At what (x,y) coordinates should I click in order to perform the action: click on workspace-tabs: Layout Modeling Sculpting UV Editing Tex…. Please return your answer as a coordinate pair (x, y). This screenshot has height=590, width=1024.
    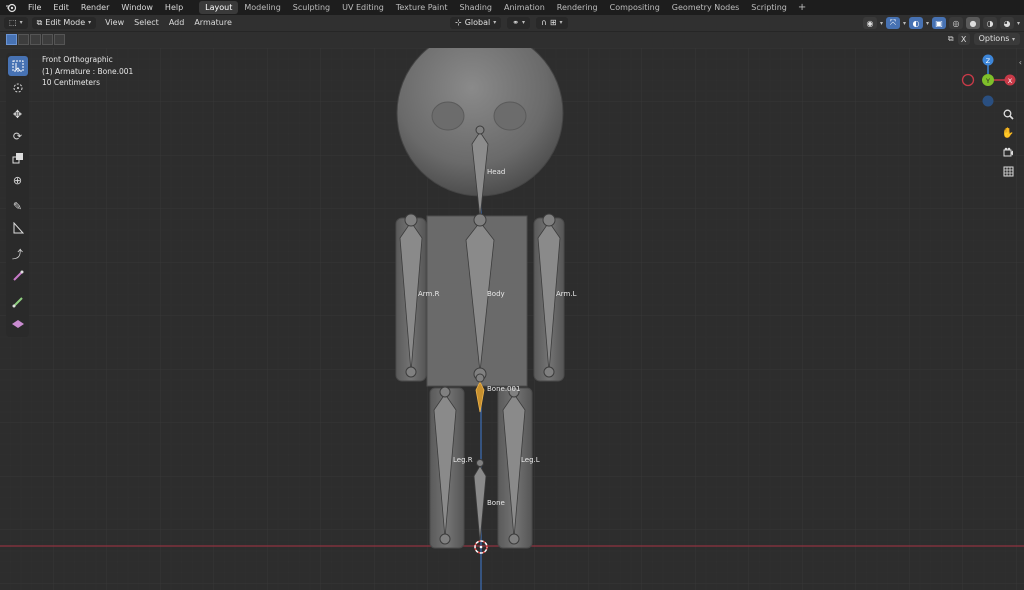
    Looking at the image, I should click on (505, 7).